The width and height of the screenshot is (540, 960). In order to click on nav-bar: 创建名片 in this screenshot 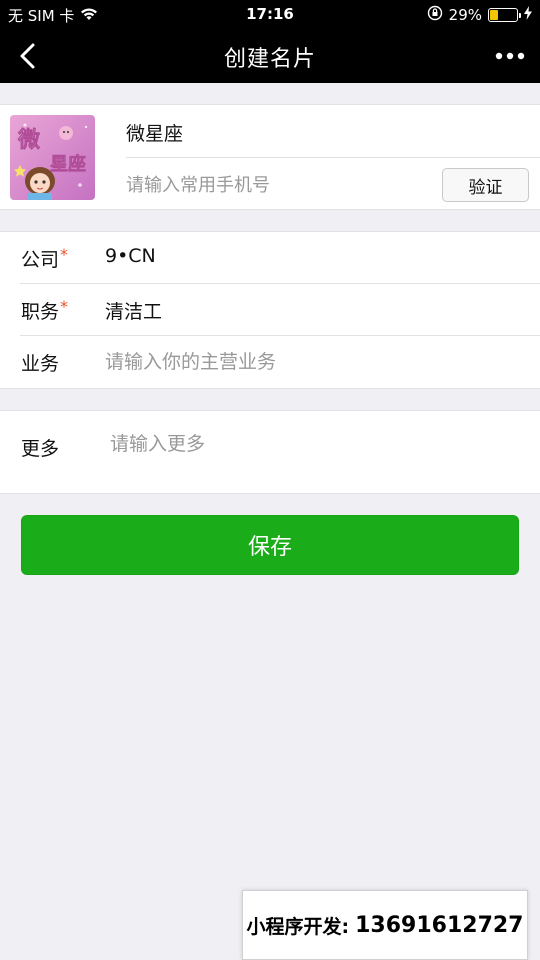, I will do `click(270, 56)`.